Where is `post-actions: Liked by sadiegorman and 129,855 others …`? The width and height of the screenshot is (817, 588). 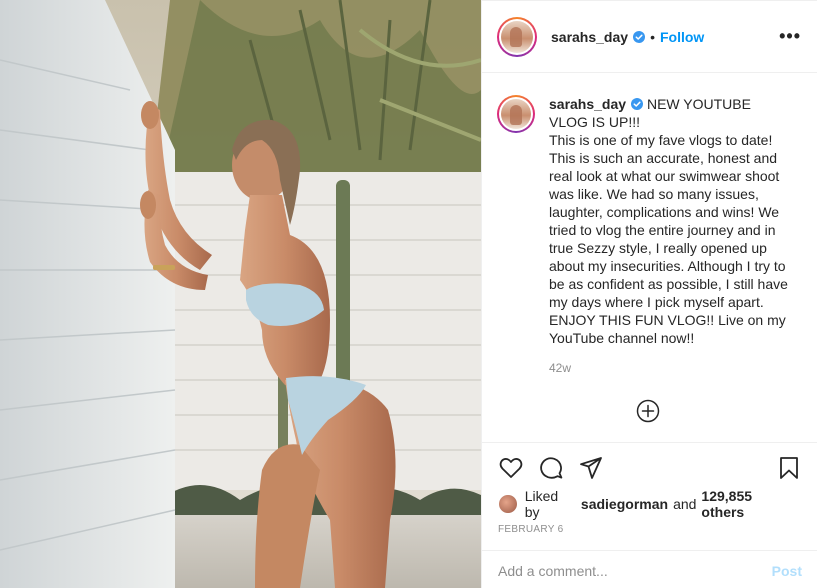 post-actions: Liked by sadiegorman and 129,855 others … is located at coordinates (649, 515).